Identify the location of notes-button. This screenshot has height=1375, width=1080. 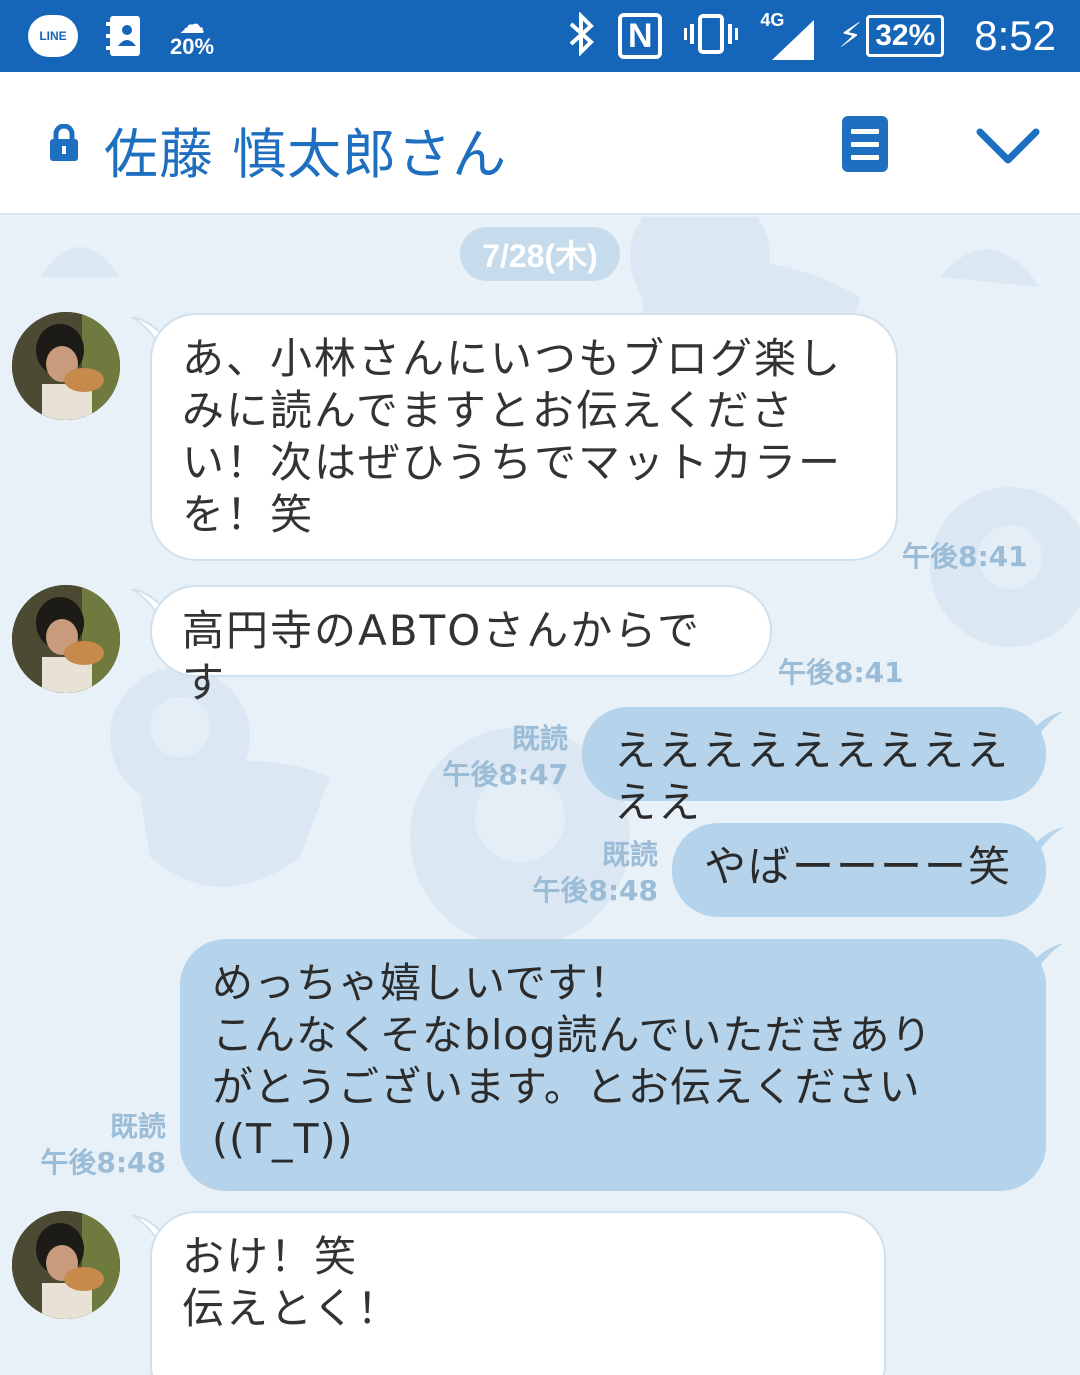
(865, 144).